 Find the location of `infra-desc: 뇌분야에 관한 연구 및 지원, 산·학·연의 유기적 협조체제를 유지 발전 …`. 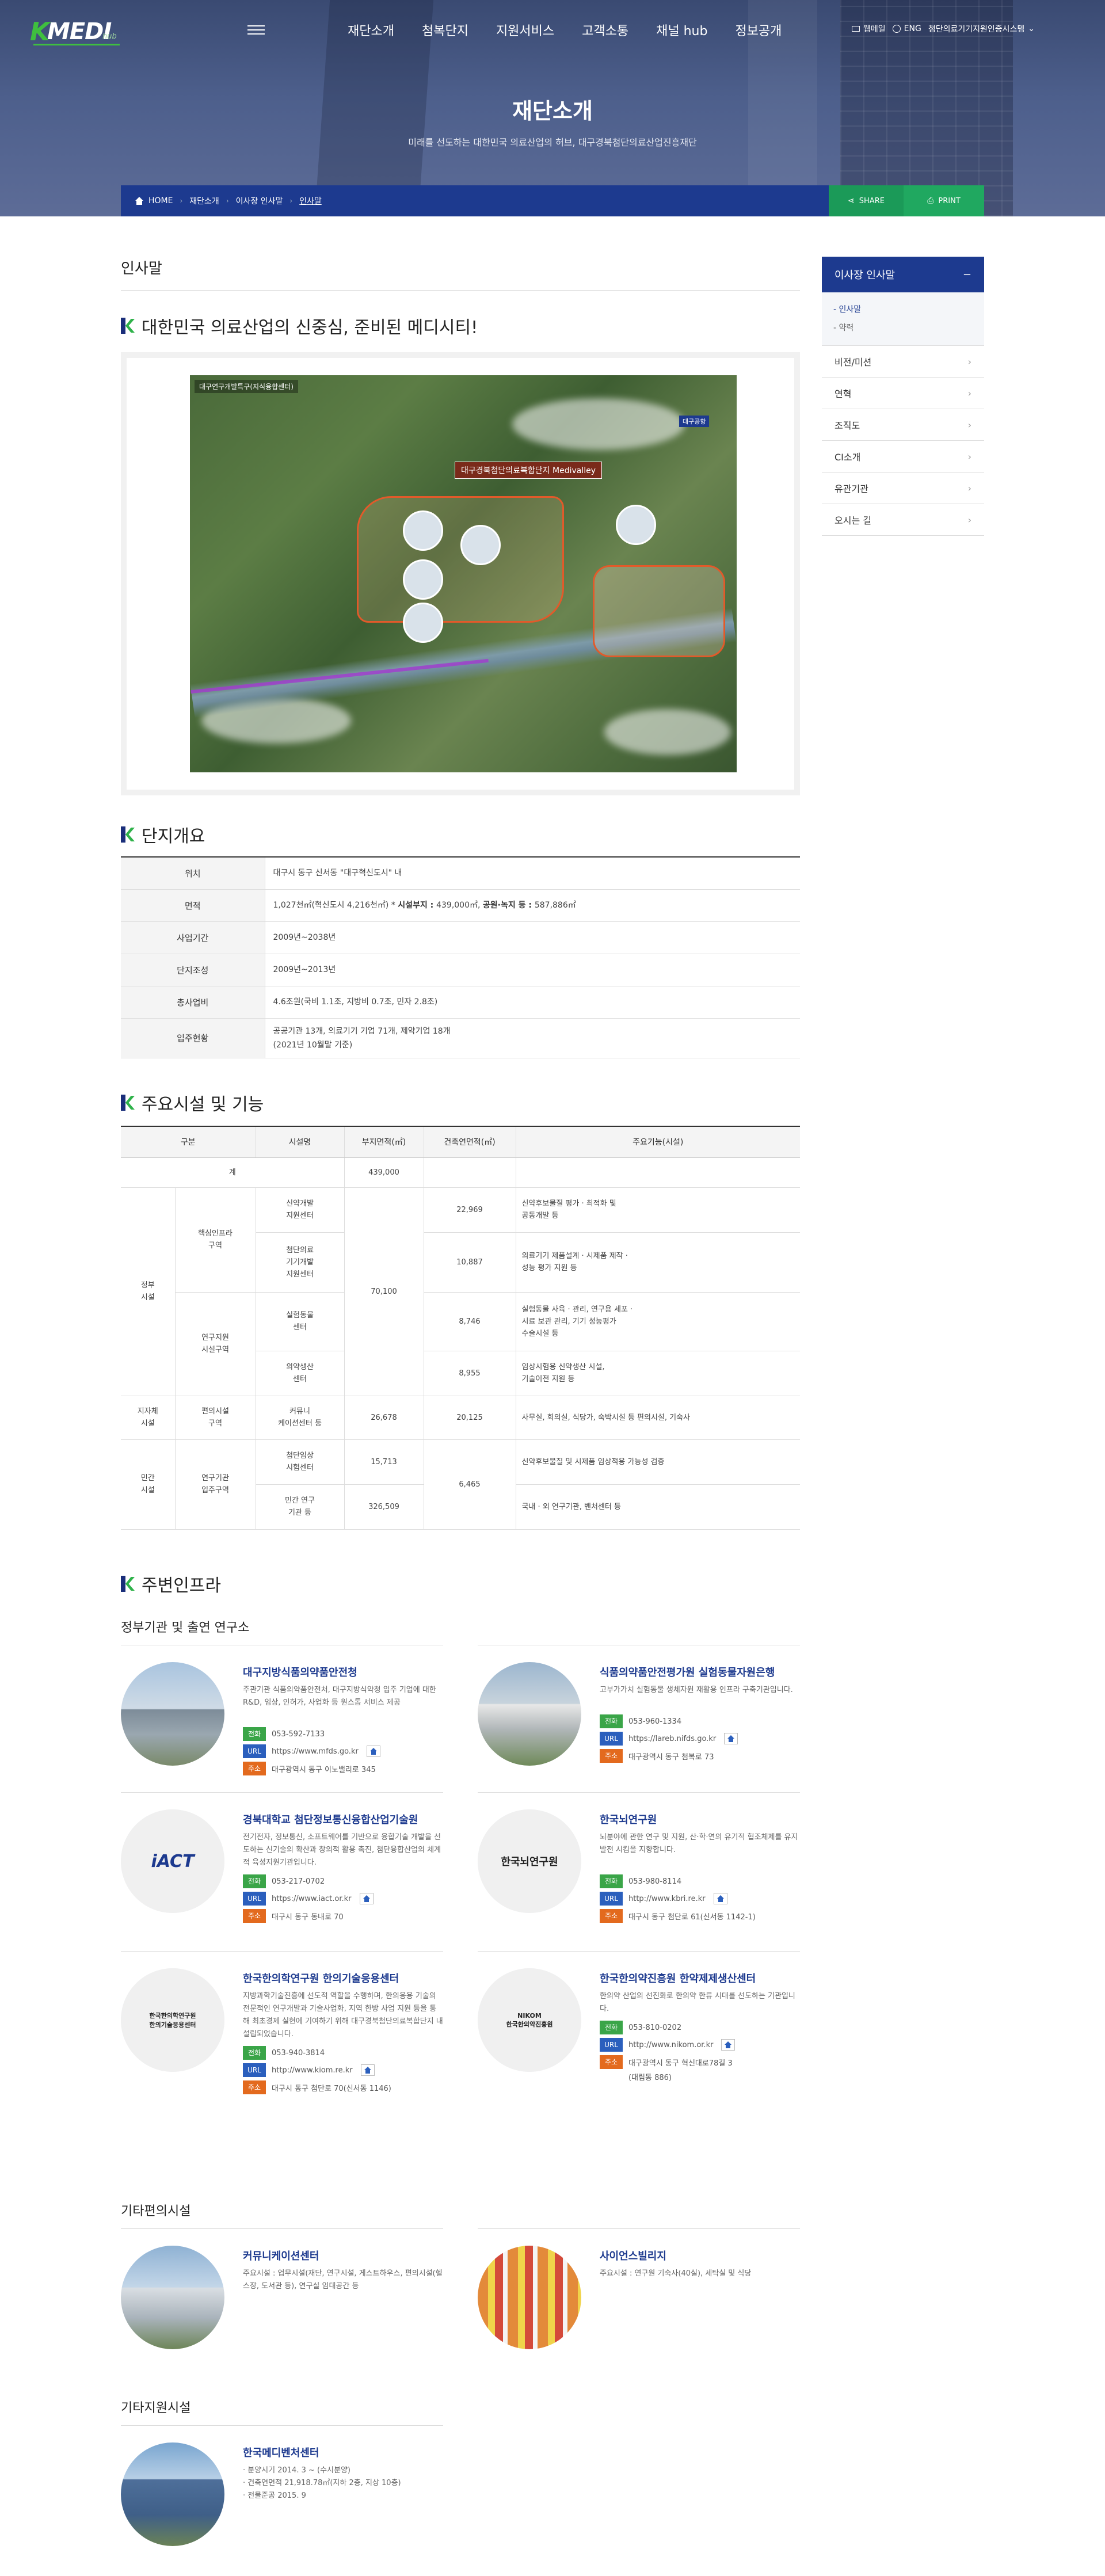

infra-desc: 뇌분야에 관한 연구 및 지원, 산·학·연의 유기적 협조체제를 유지 발전 … is located at coordinates (699, 1843).